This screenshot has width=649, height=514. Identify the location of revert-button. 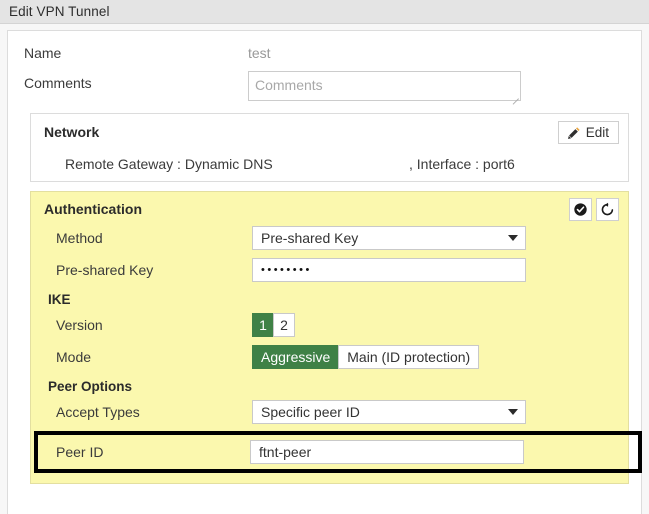
(607, 209).